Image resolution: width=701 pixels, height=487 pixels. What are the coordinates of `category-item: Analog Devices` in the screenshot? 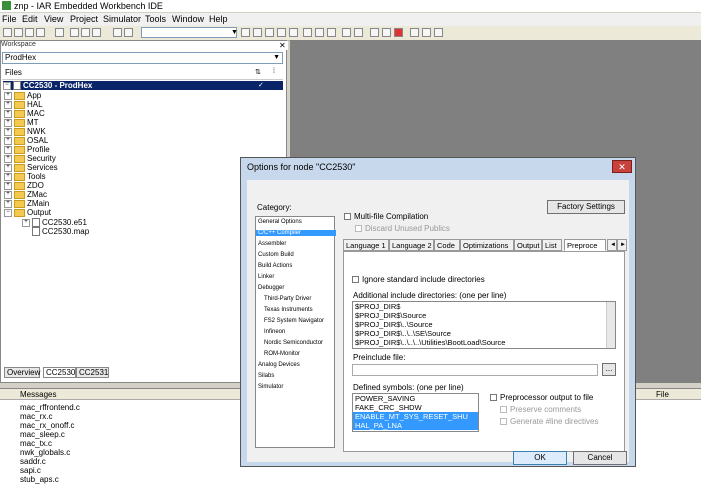 It's located at (279, 365).